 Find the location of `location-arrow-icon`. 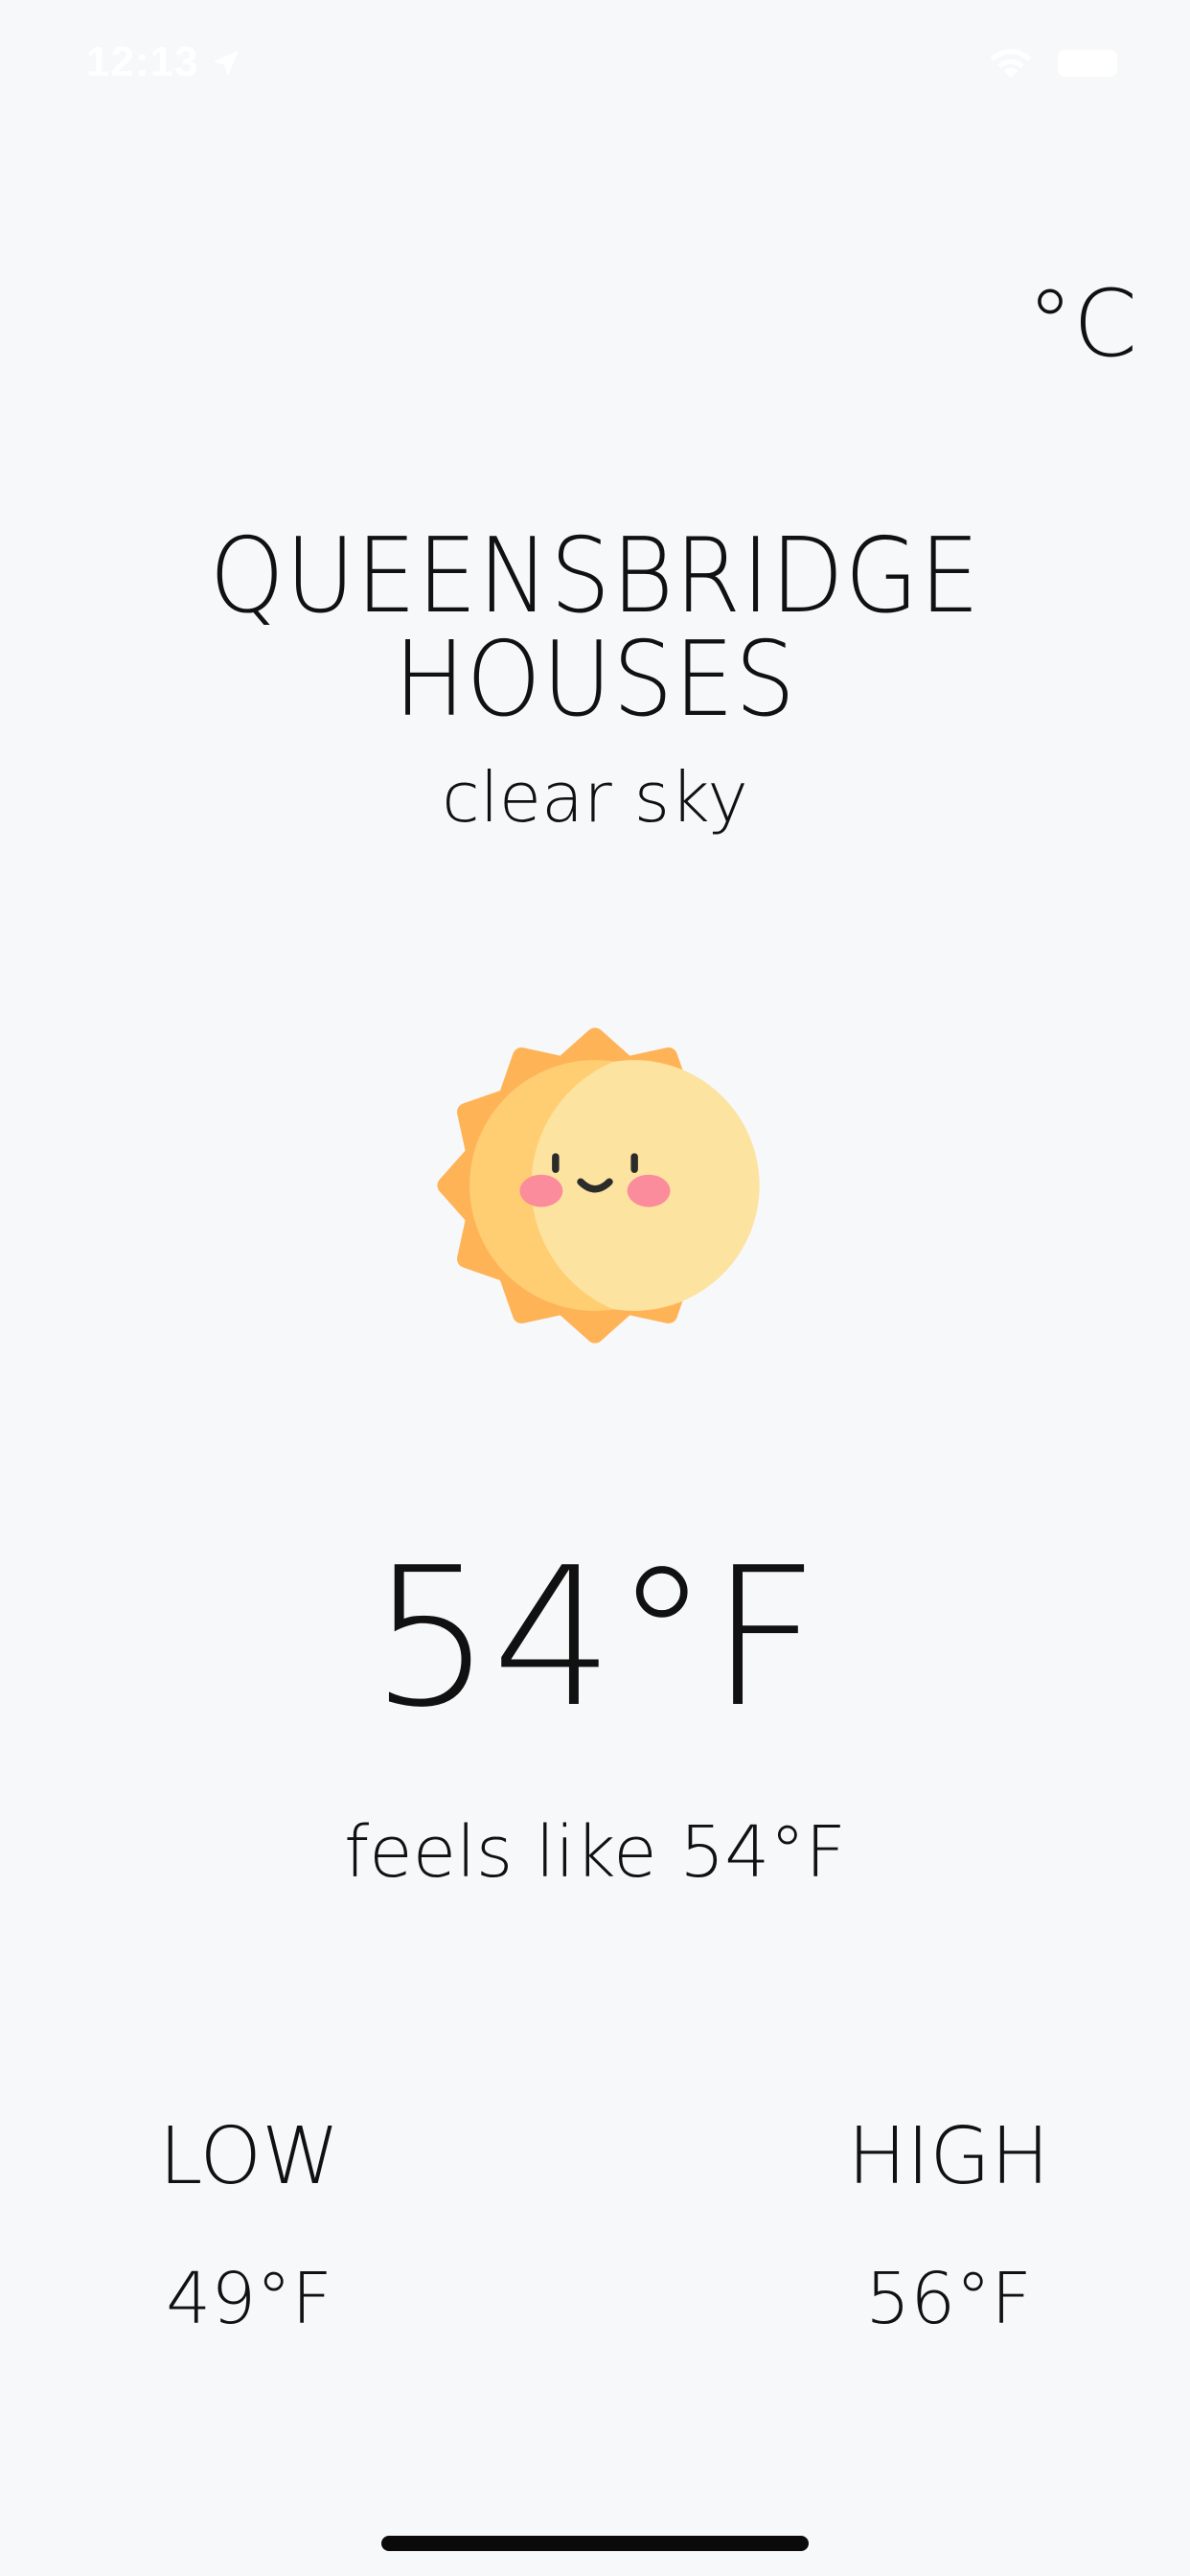

location-arrow-icon is located at coordinates (226, 63).